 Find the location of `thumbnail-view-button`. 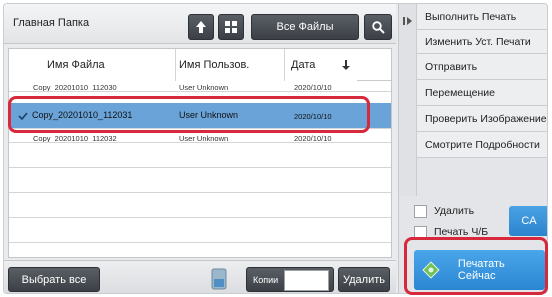

thumbnail-view-button is located at coordinates (231, 27).